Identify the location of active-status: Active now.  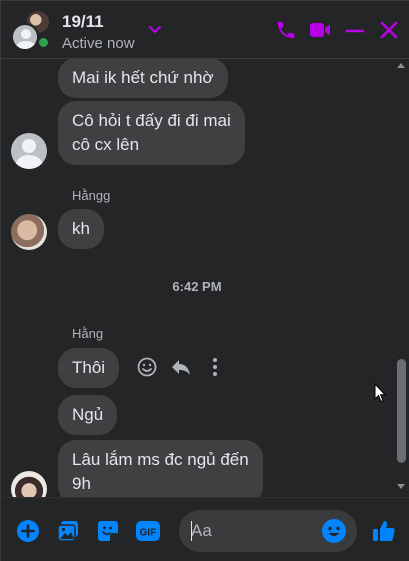
(98, 43).